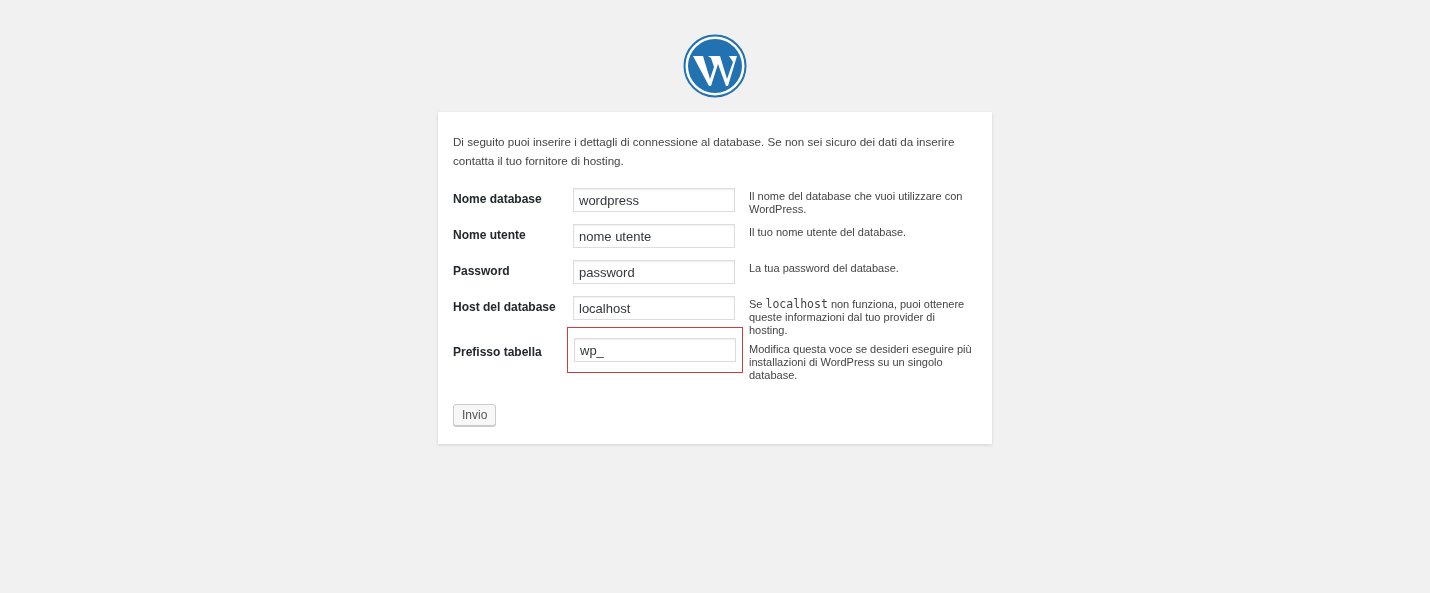  Describe the element at coordinates (654, 272) in the screenshot. I see `text-field: password` at that location.